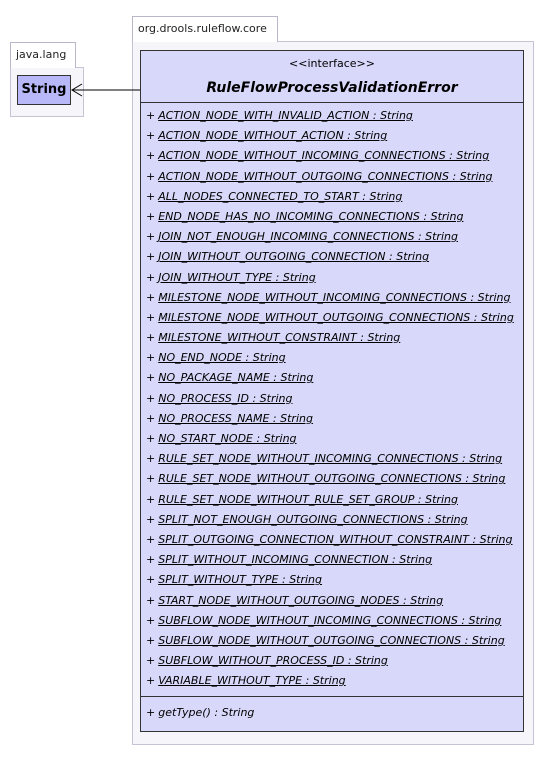 The image size is (542, 760). What do you see at coordinates (105, 90) in the screenshot?
I see `dependency-arrow` at bounding box center [105, 90].